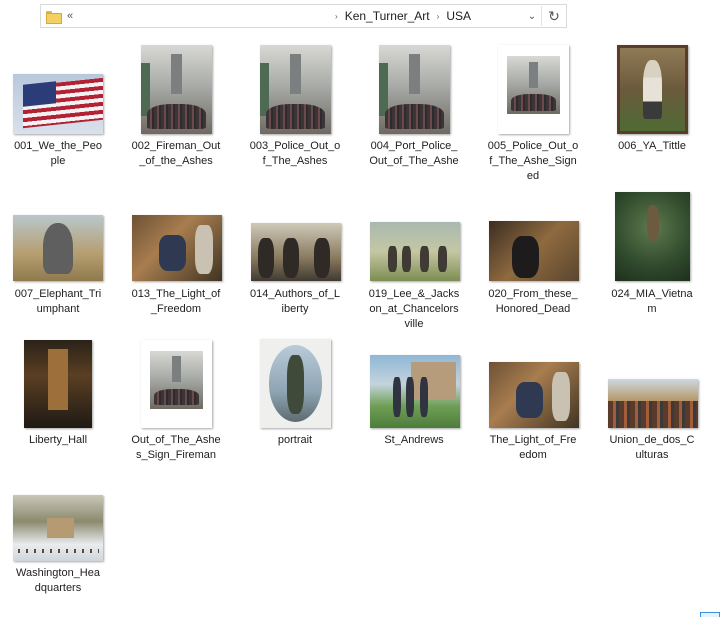  I want to click on file-item-002-fireman: 002_Fireman_Out _of_the_Ashes, so click(176, 105).